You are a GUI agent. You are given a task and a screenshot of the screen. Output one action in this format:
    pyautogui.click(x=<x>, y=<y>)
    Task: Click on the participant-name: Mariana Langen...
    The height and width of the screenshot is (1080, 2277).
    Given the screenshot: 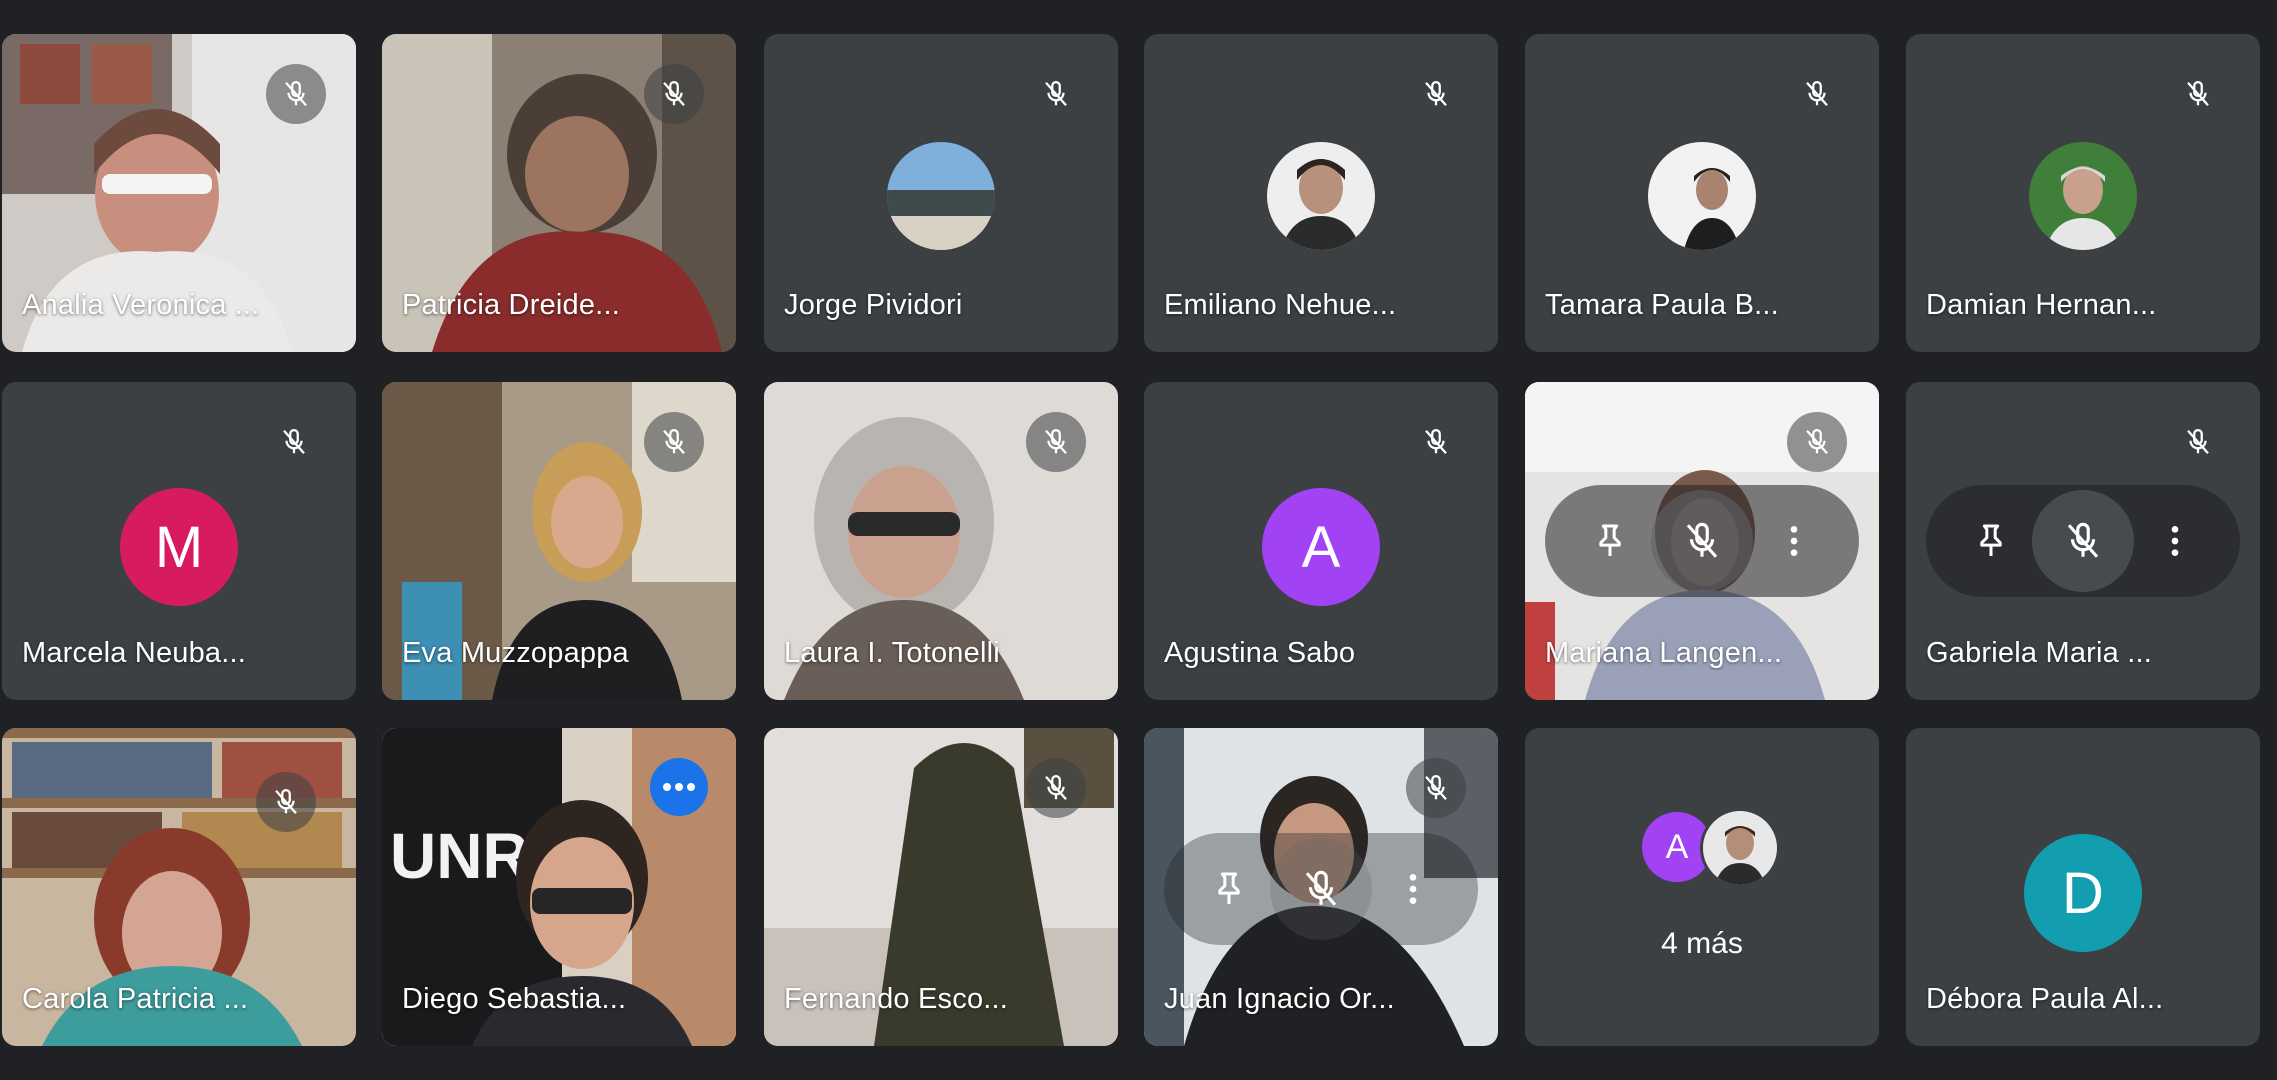 What is the action you would take?
    pyautogui.click(x=1664, y=653)
    